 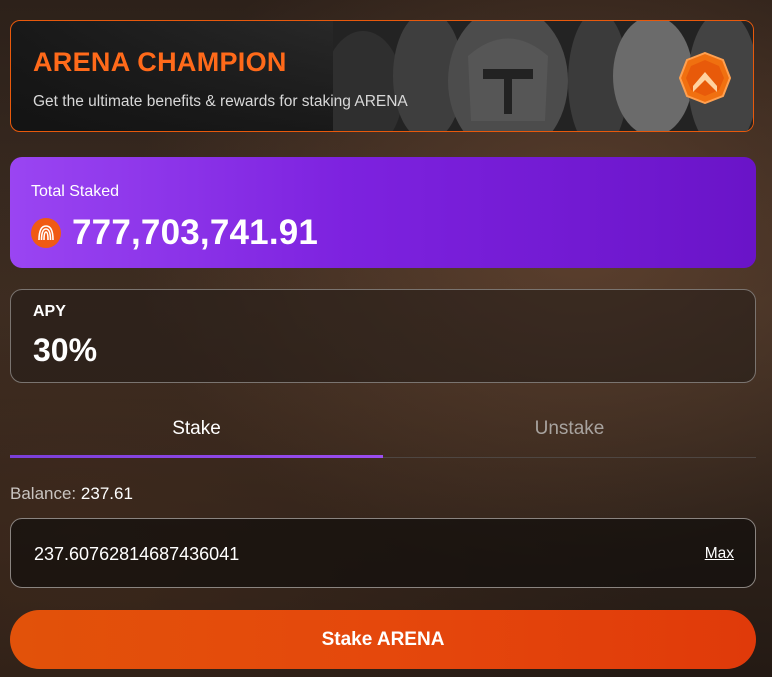 What do you see at coordinates (75, 191) in the screenshot?
I see `total-staked-label: Total Staked` at bounding box center [75, 191].